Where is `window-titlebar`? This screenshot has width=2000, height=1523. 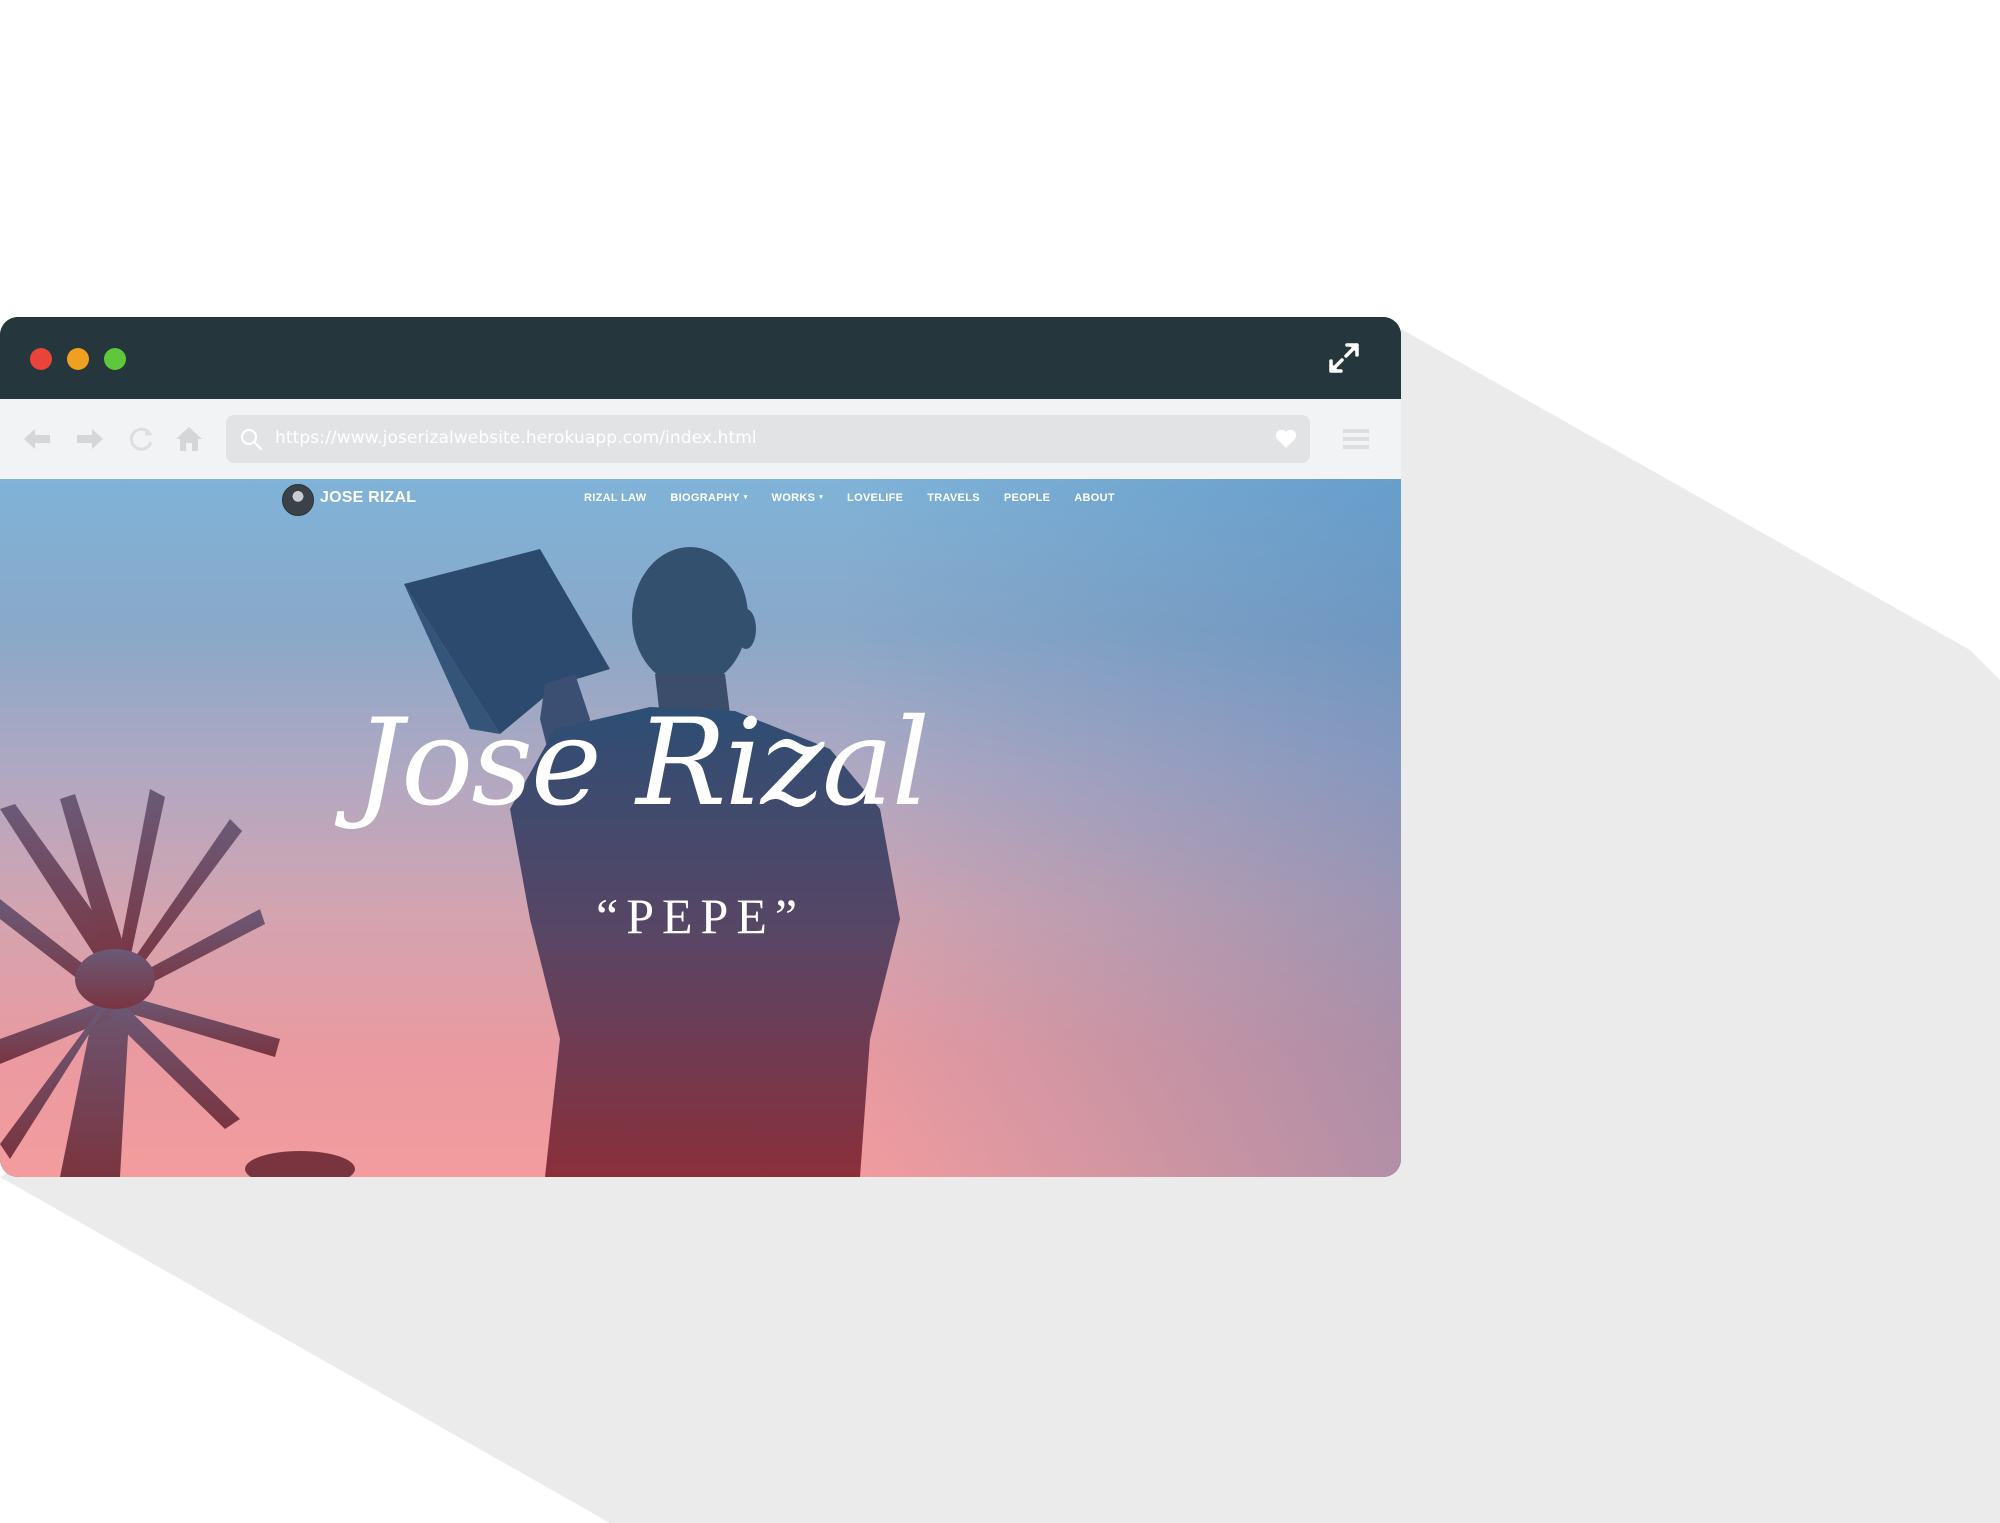
window-titlebar is located at coordinates (700, 358).